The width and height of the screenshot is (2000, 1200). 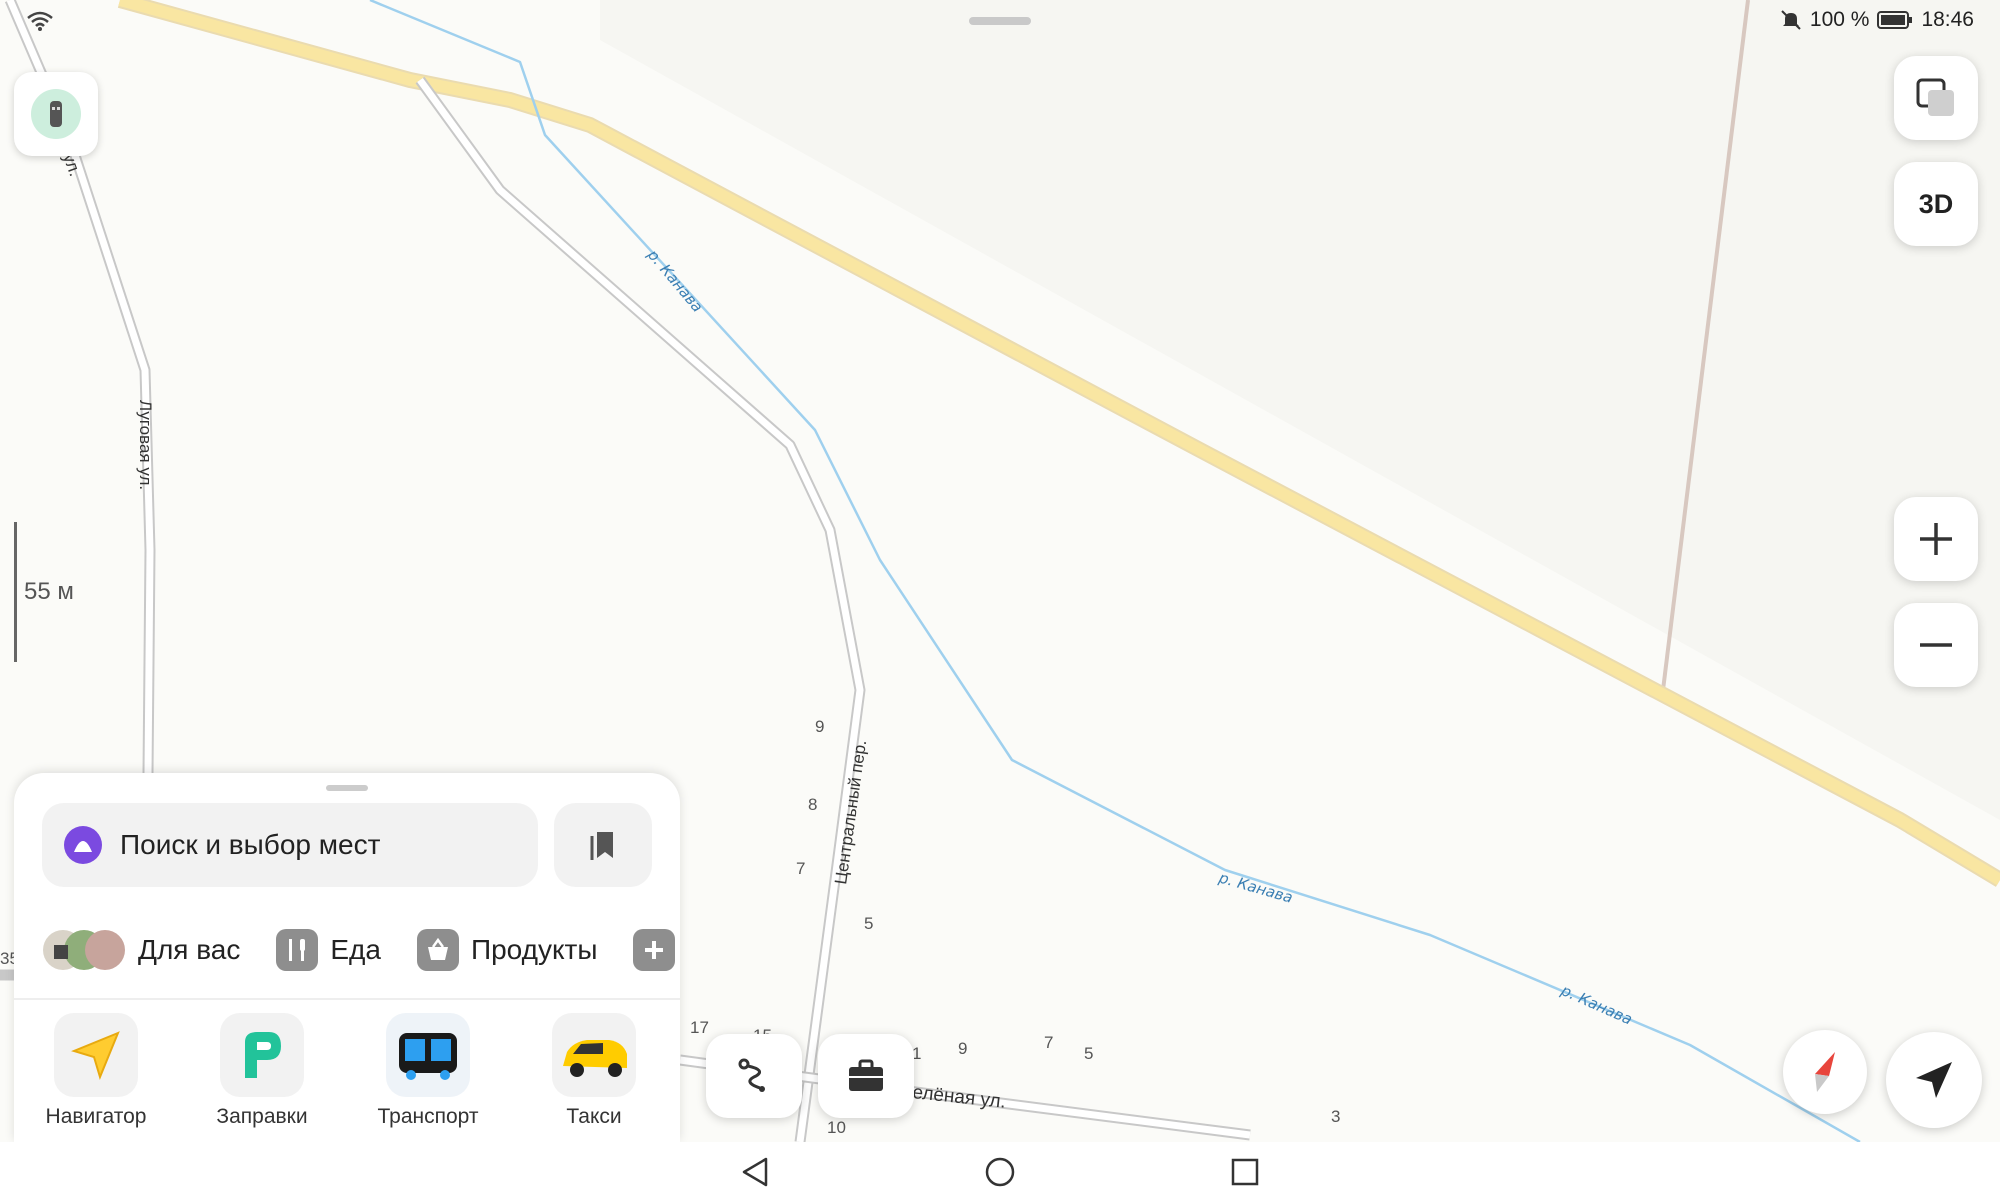 What do you see at coordinates (534, 949) in the screenshot?
I see `chip-label: Продукты` at bounding box center [534, 949].